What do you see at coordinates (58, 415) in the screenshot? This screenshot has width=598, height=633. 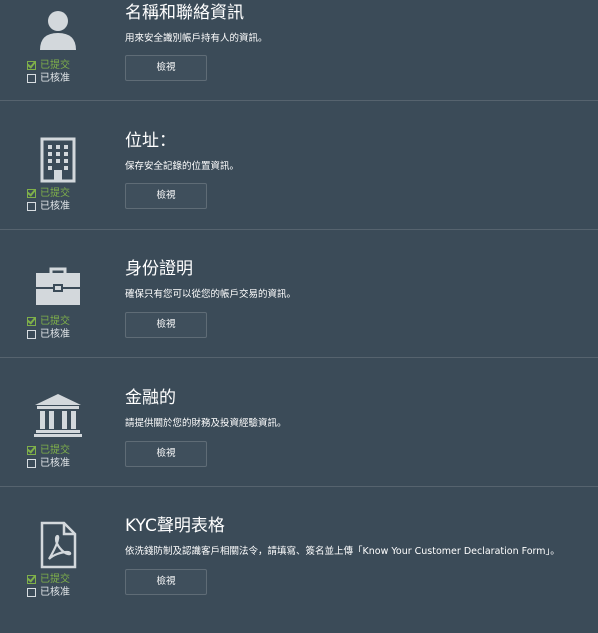 I see `bank-icon` at bounding box center [58, 415].